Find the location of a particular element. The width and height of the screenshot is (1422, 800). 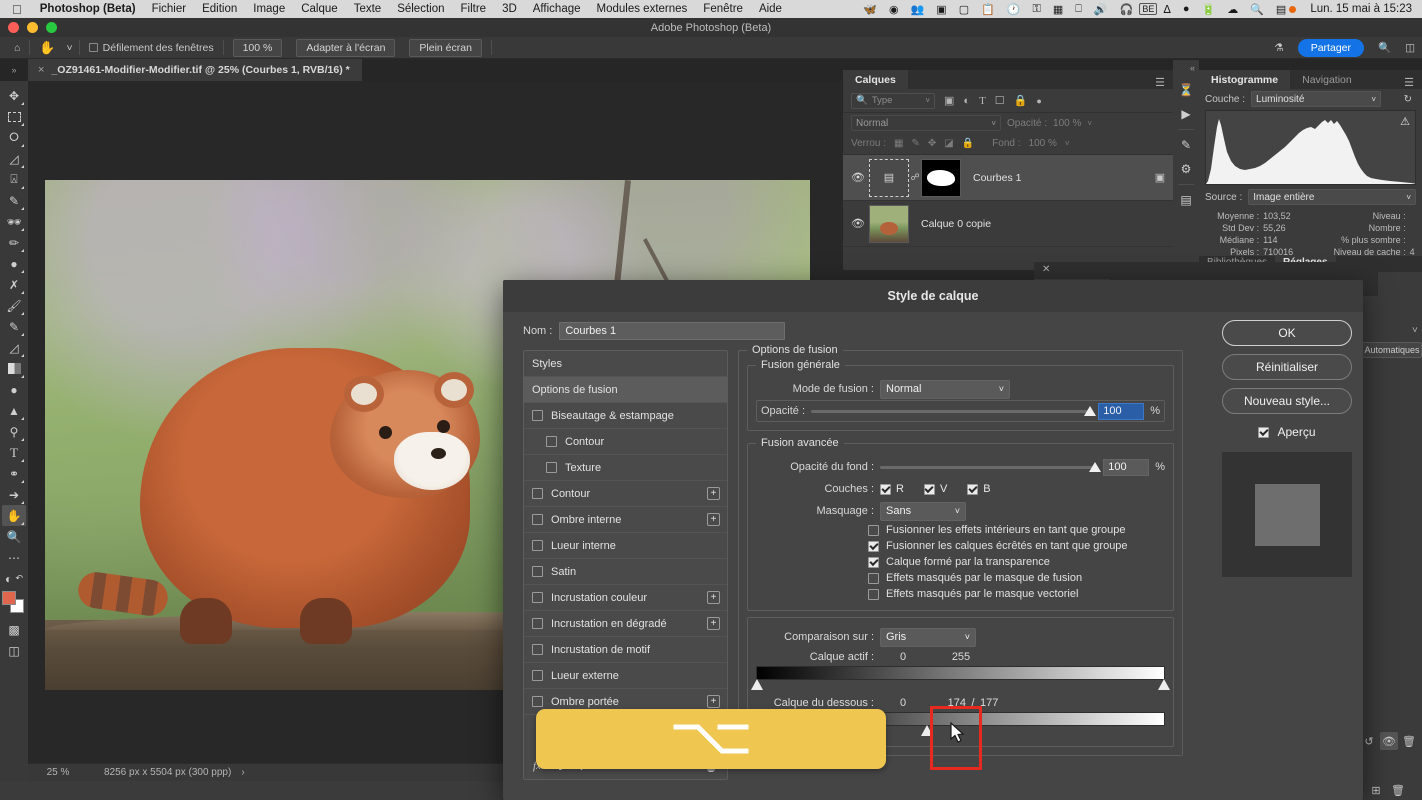

slider-handle is located at coordinates (1090, 410).